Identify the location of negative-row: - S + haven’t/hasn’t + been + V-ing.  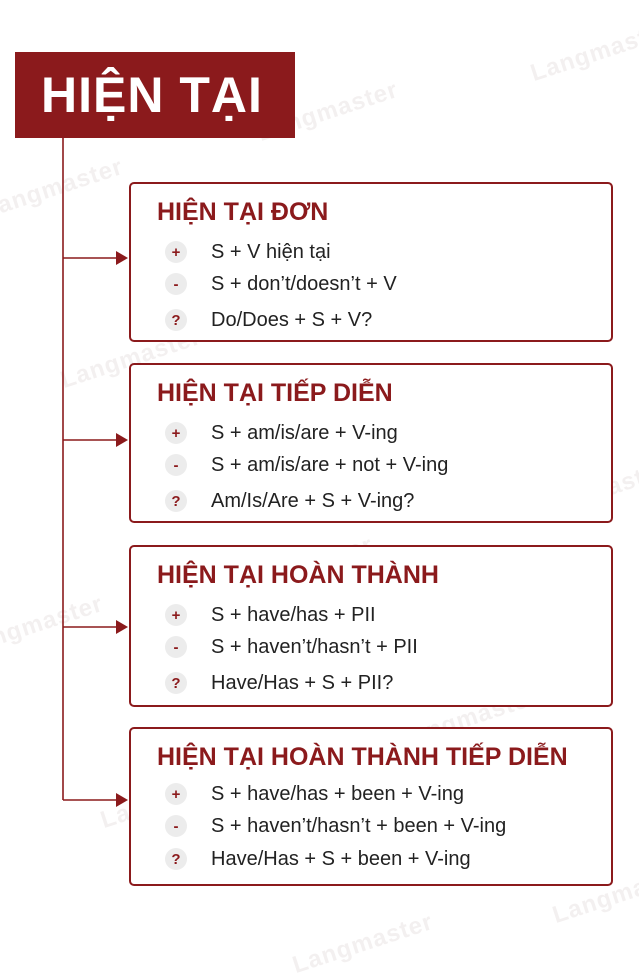
(335, 826).